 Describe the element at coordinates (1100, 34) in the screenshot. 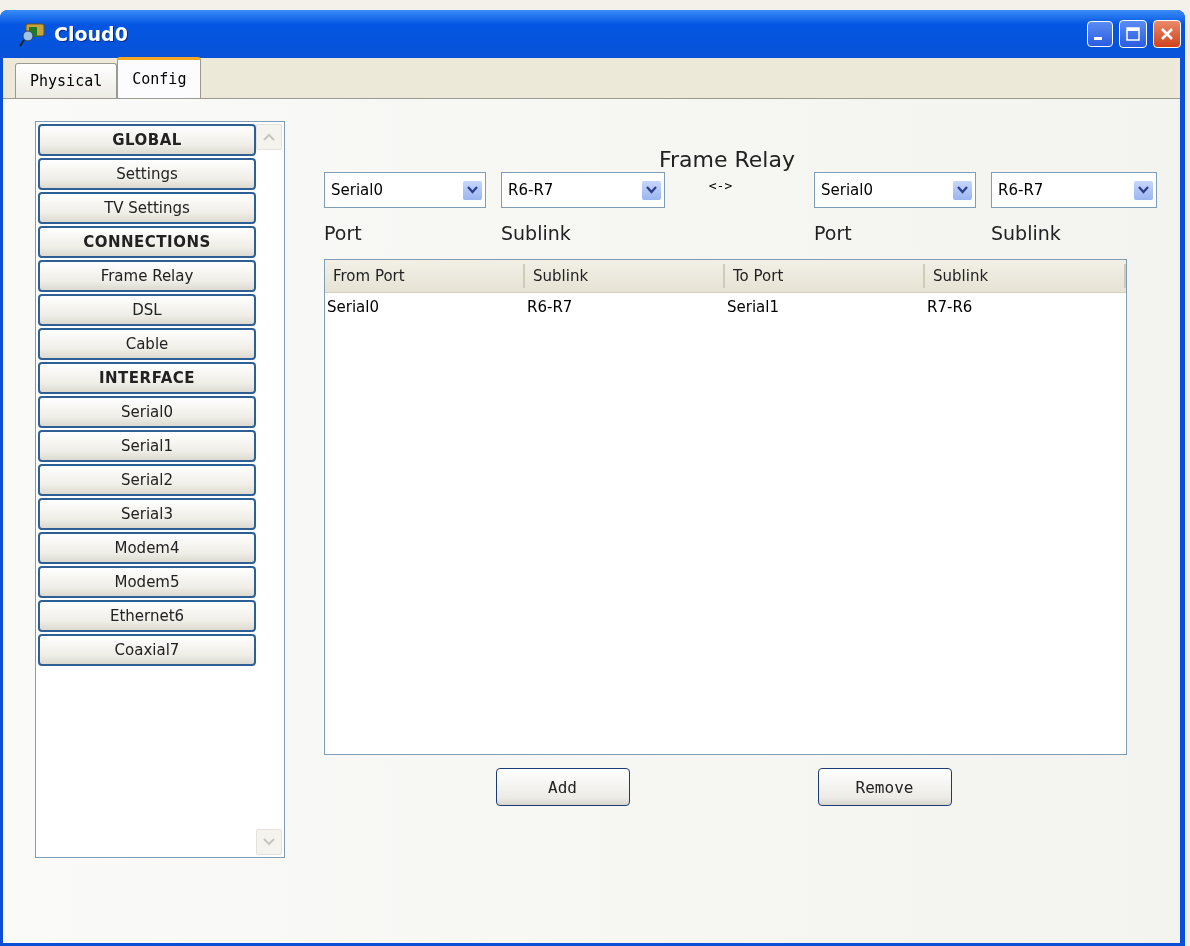

I see `minimize-button` at that location.